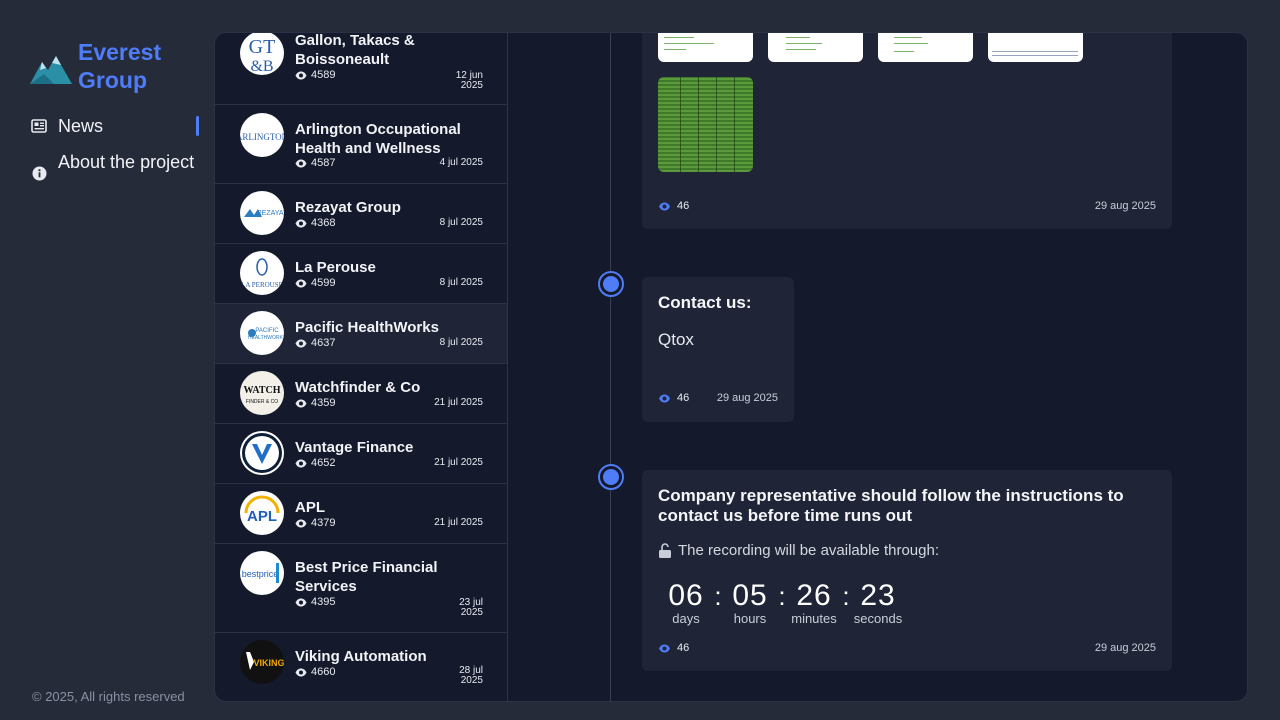 This screenshot has width=1280, height=720. I want to click on countdown-hours: 05 hours, so click(750, 603).